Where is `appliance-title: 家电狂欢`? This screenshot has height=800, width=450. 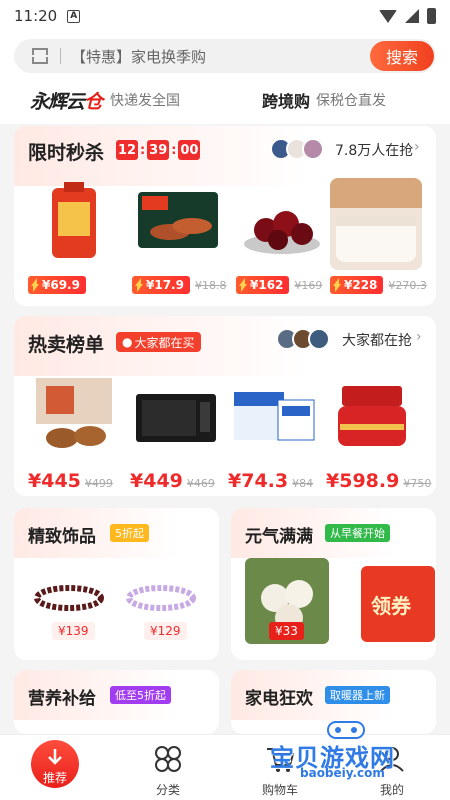 appliance-title: 家电狂欢 is located at coordinates (279, 699).